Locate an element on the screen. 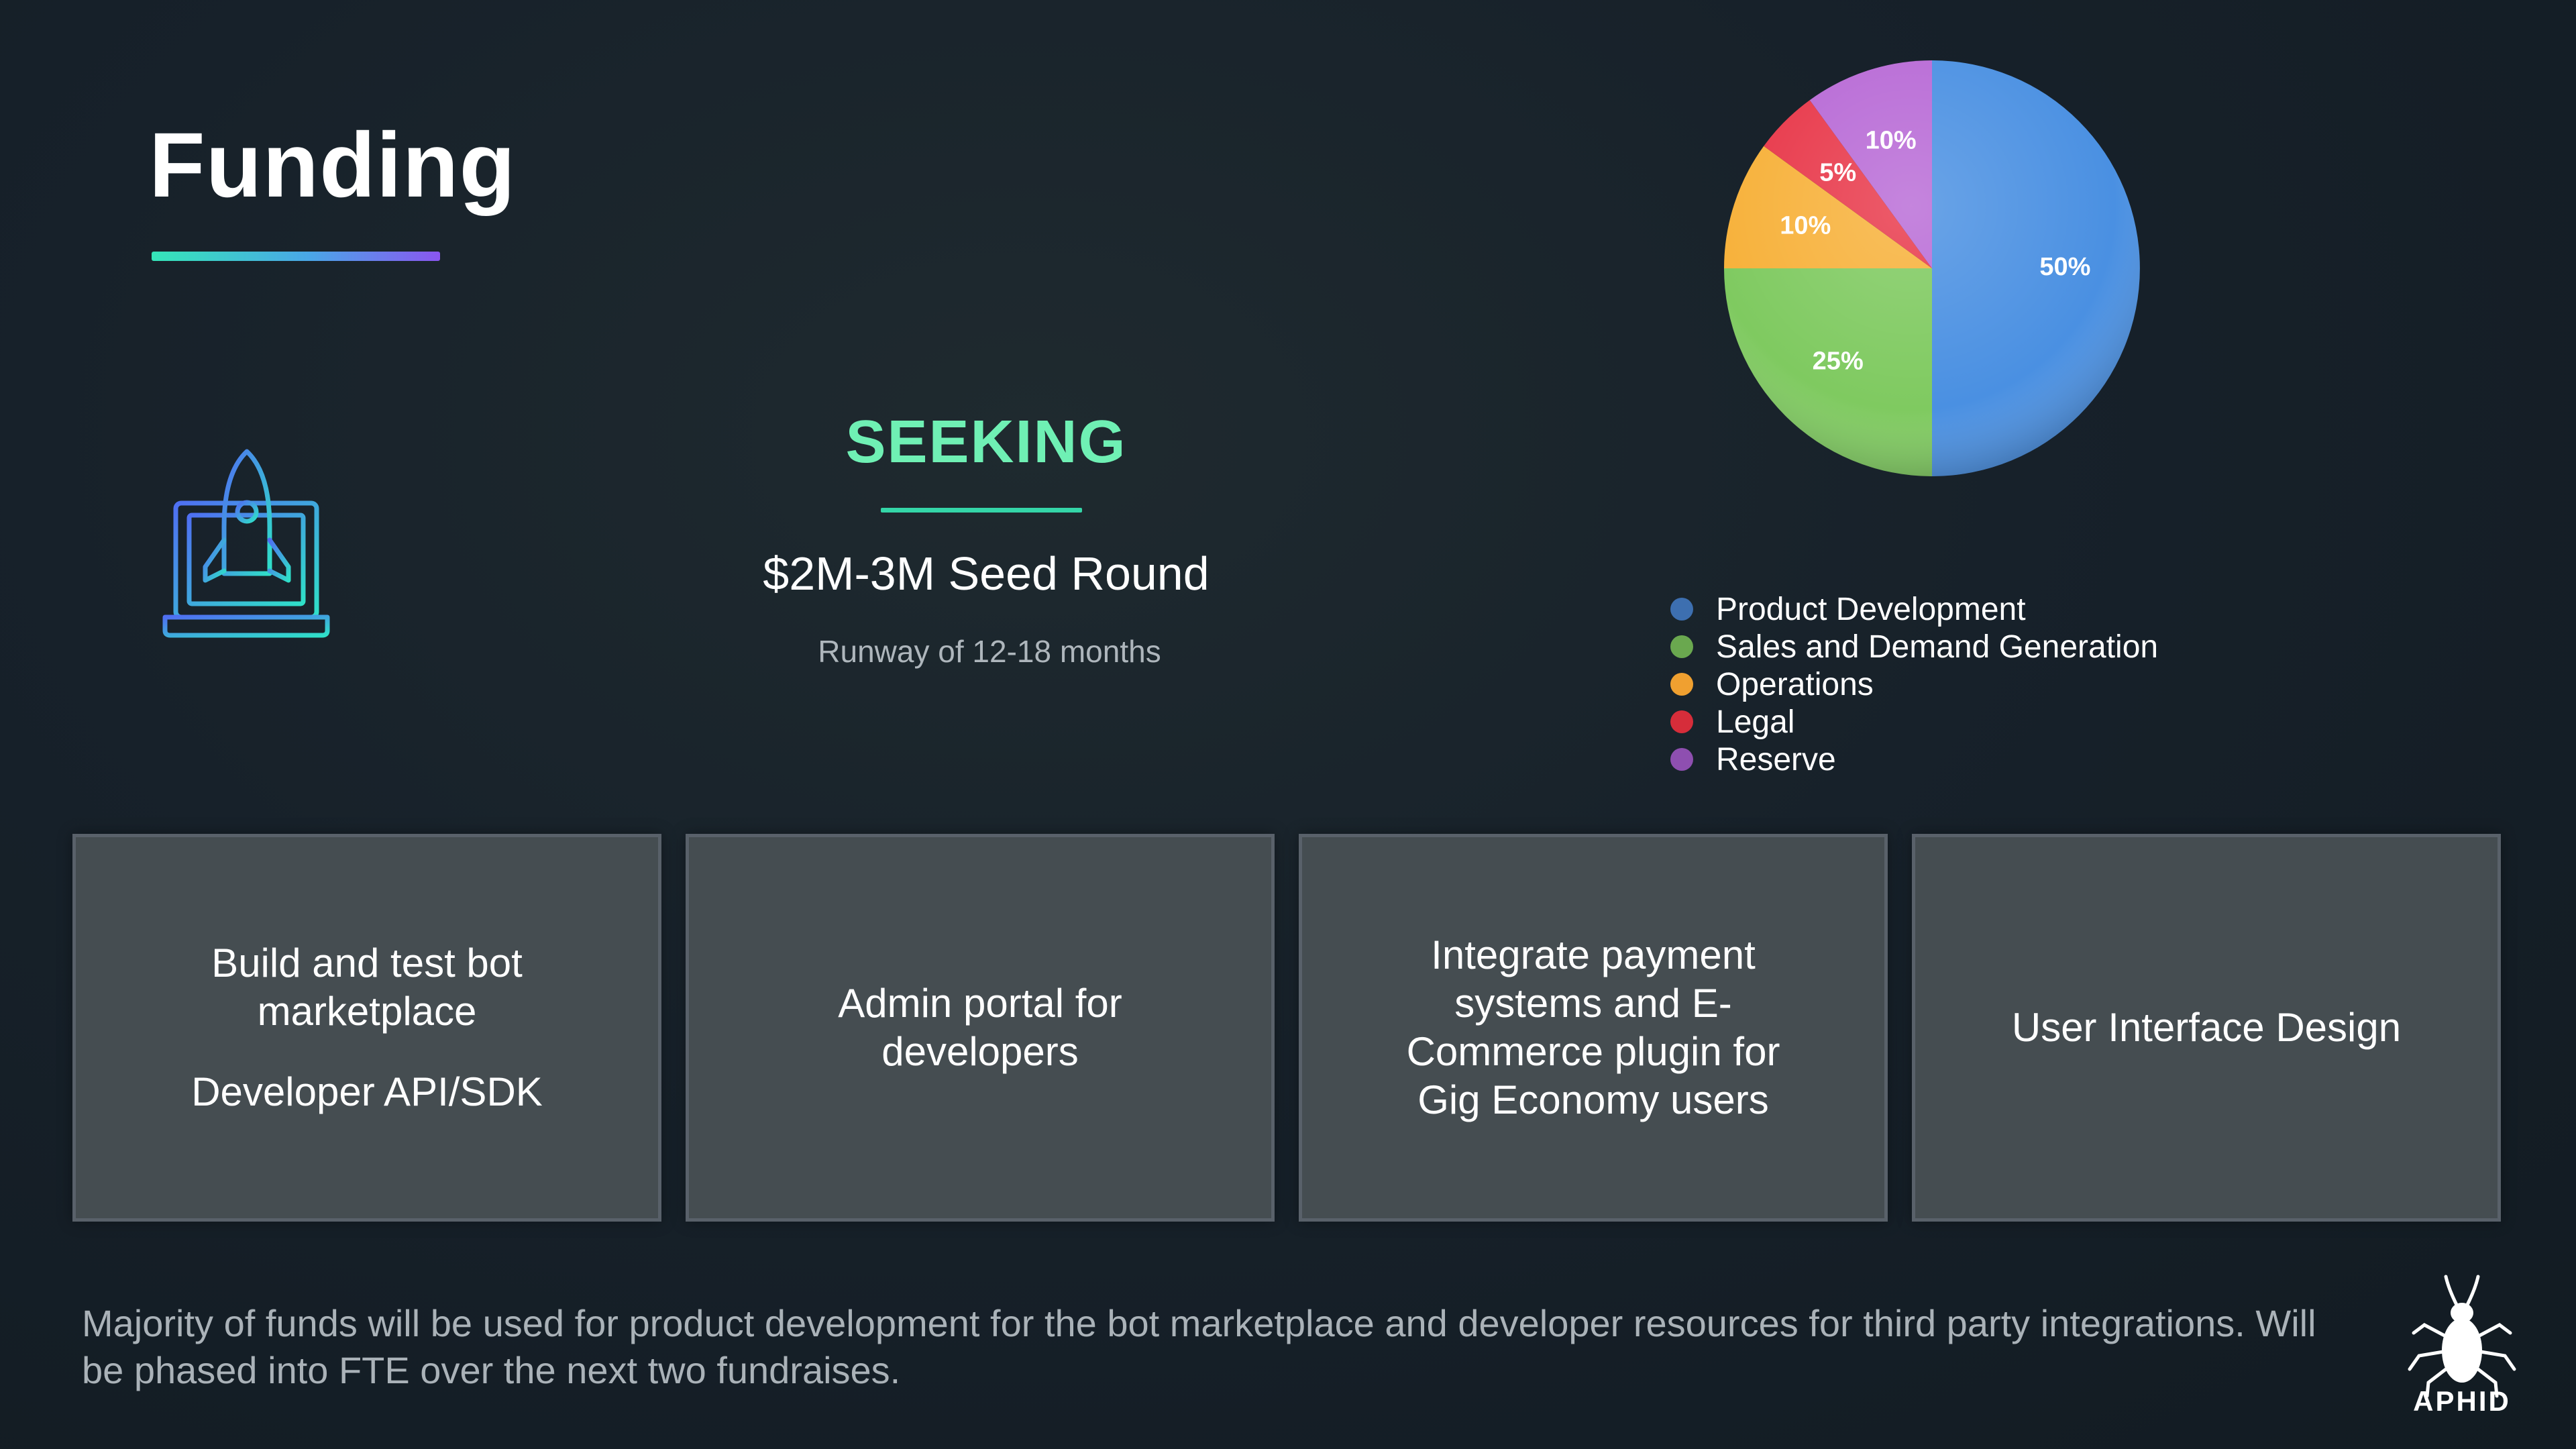 Image resolution: width=2576 pixels, height=1449 pixels. pie-data-label: 50% is located at coordinates (2064, 267).